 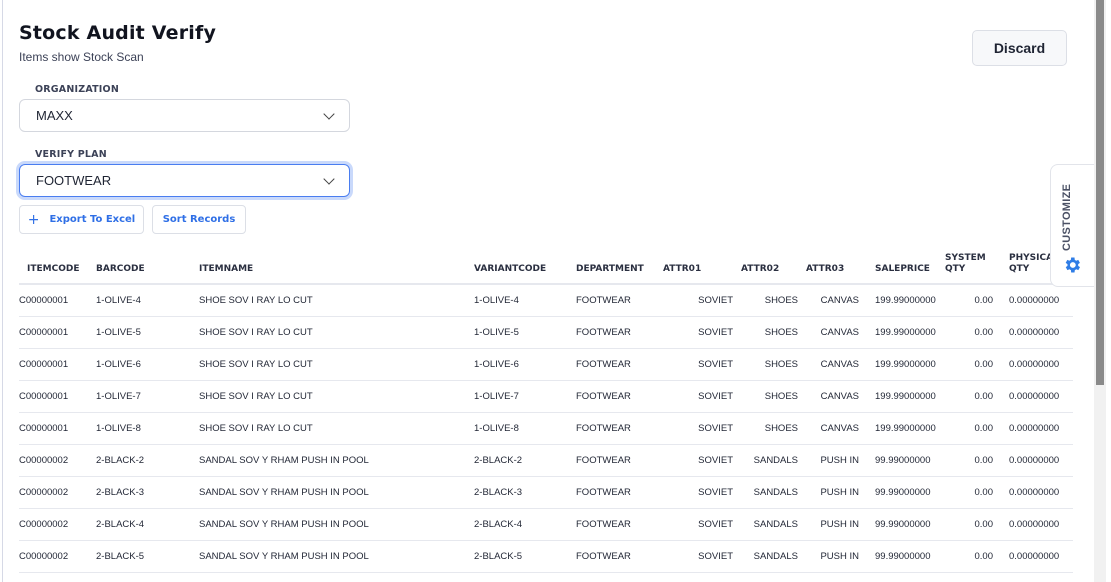 What do you see at coordinates (773, 267) in the screenshot?
I see `column-header-attr02: ATTR02` at bounding box center [773, 267].